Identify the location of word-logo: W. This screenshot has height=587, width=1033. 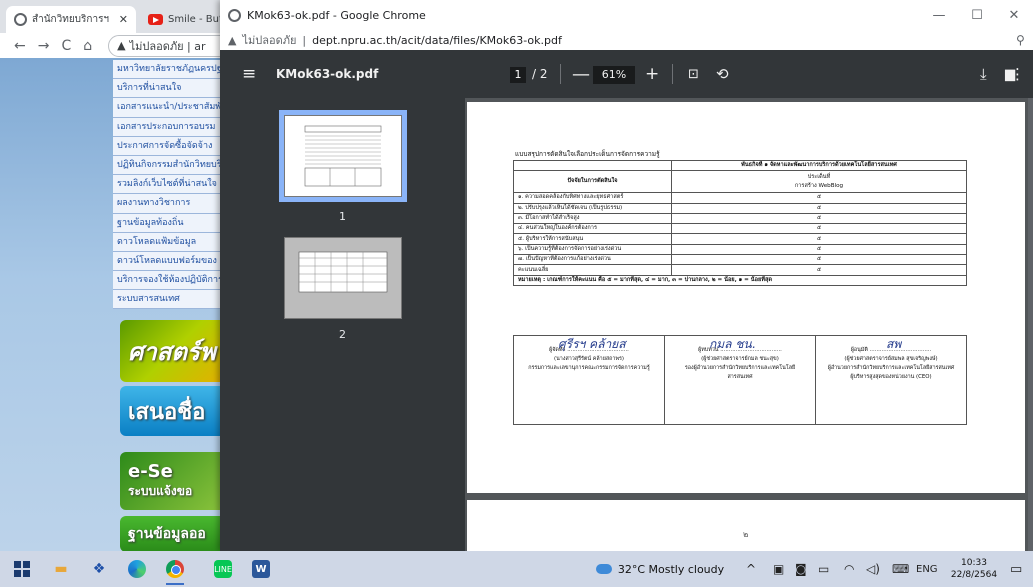
(261, 569).